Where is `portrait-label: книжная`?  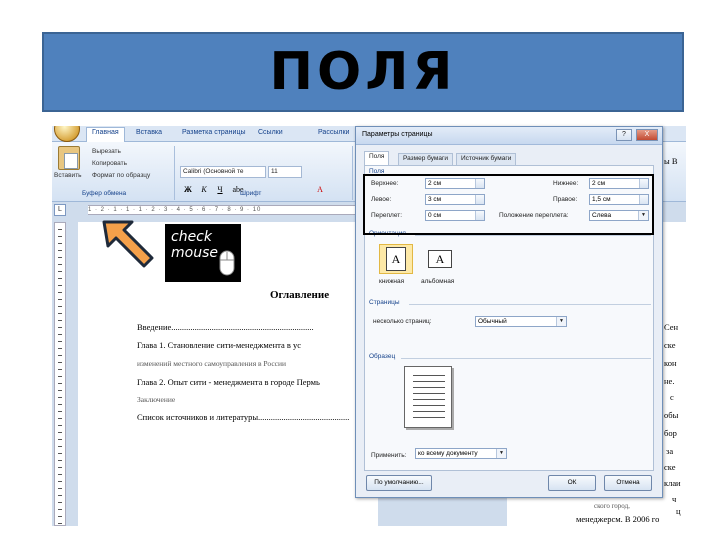
portrait-label: книжная is located at coordinates (392, 281).